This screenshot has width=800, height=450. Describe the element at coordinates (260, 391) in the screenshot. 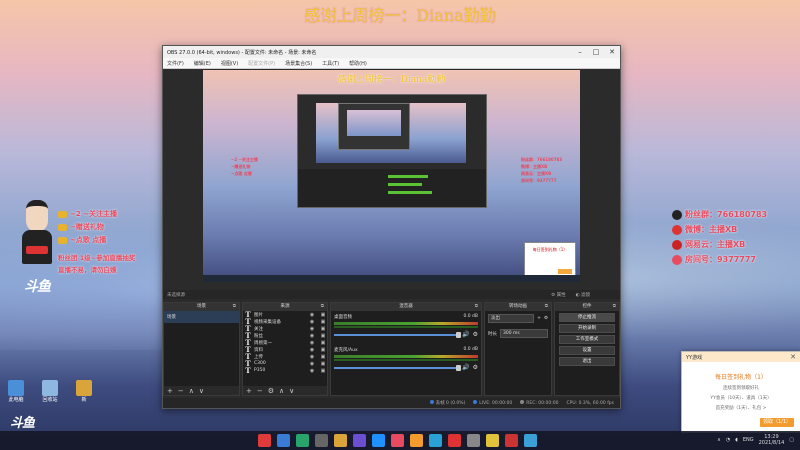

I see `remove-source-button: −` at that location.